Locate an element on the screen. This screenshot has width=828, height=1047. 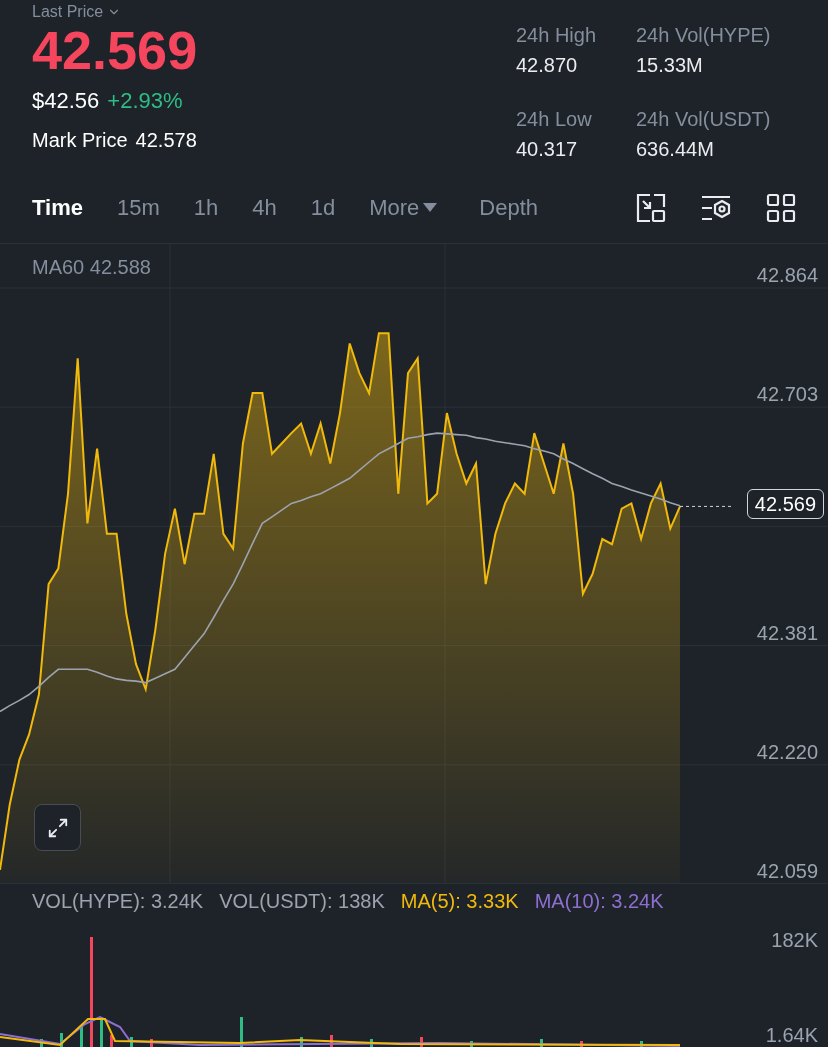
volume-axis-label: 1.64K is located at coordinates (791, 1035).